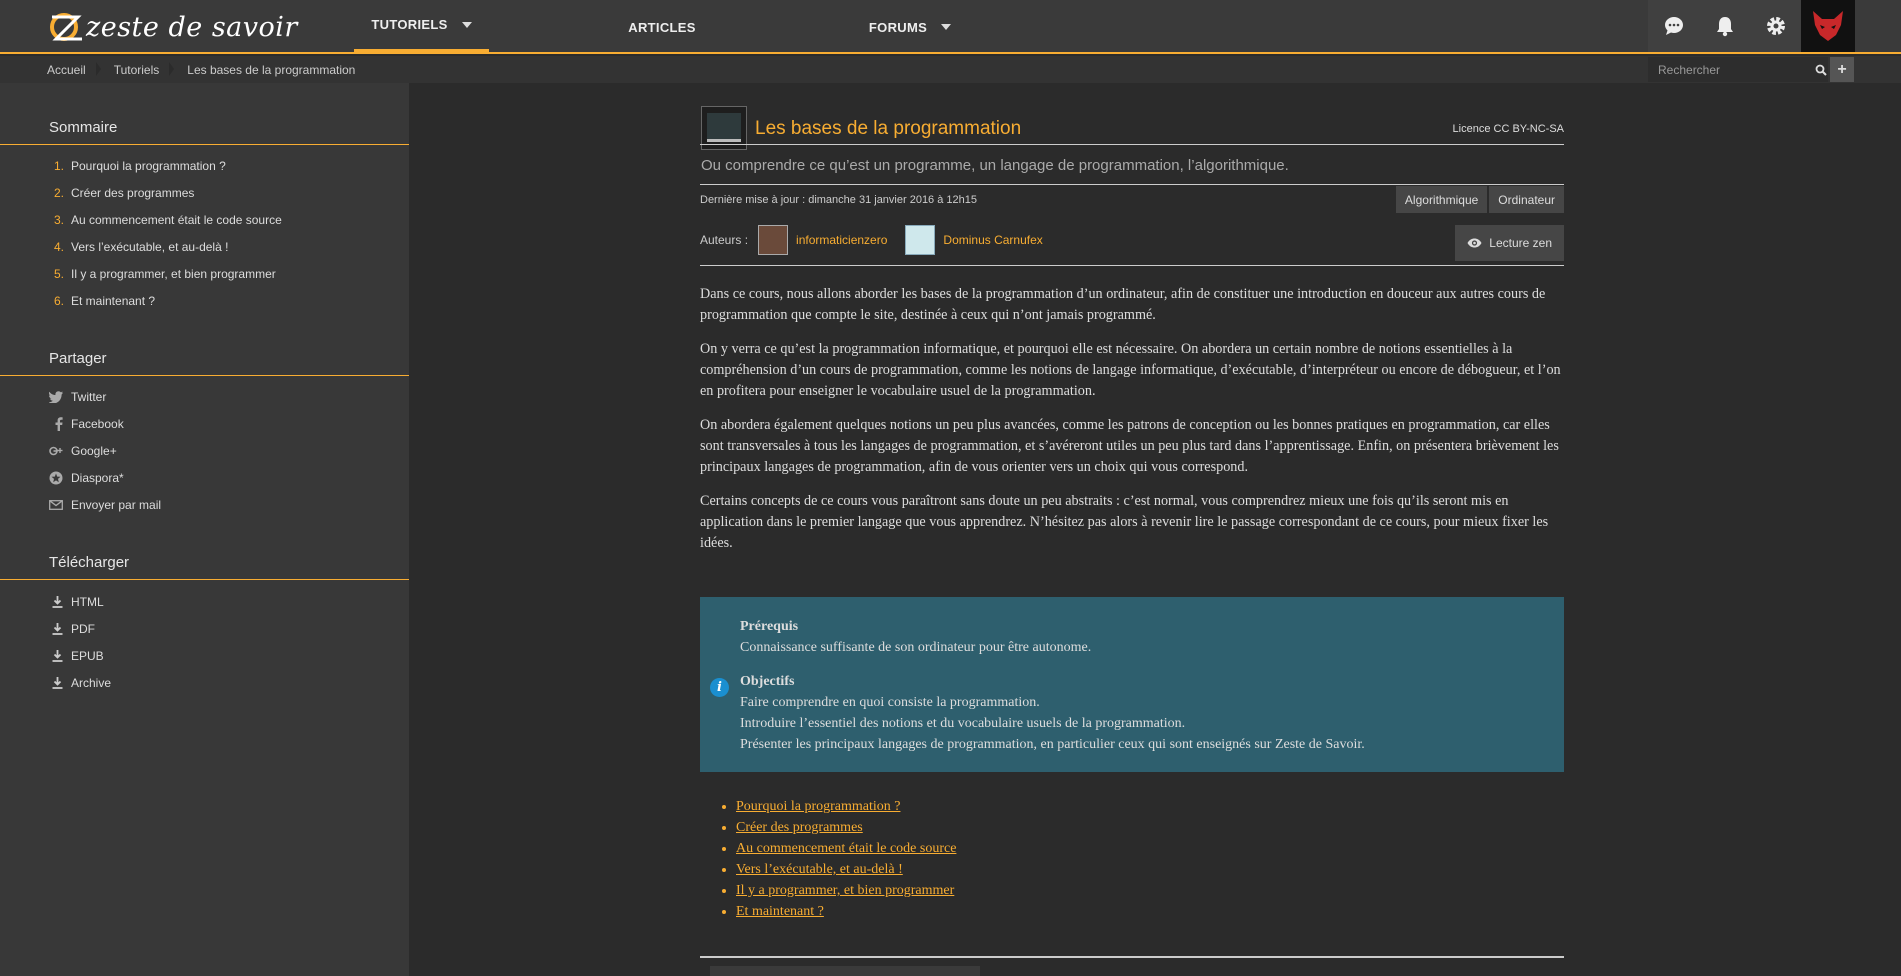 The height and width of the screenshot is (976, 1901). Describe the element at coordinates (58, 246) in the screenshot. I see `sommaire-item-number: 4.` at that location.